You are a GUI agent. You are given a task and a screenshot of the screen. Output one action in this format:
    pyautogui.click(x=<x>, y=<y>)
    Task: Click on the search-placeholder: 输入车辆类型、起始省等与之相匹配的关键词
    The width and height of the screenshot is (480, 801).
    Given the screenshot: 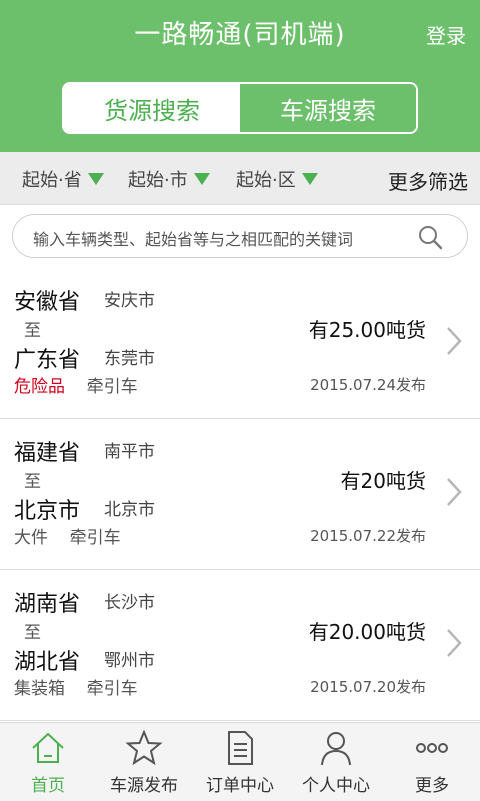 What is the action you would take?
    pyautogui.click(x=193, y=239)
    